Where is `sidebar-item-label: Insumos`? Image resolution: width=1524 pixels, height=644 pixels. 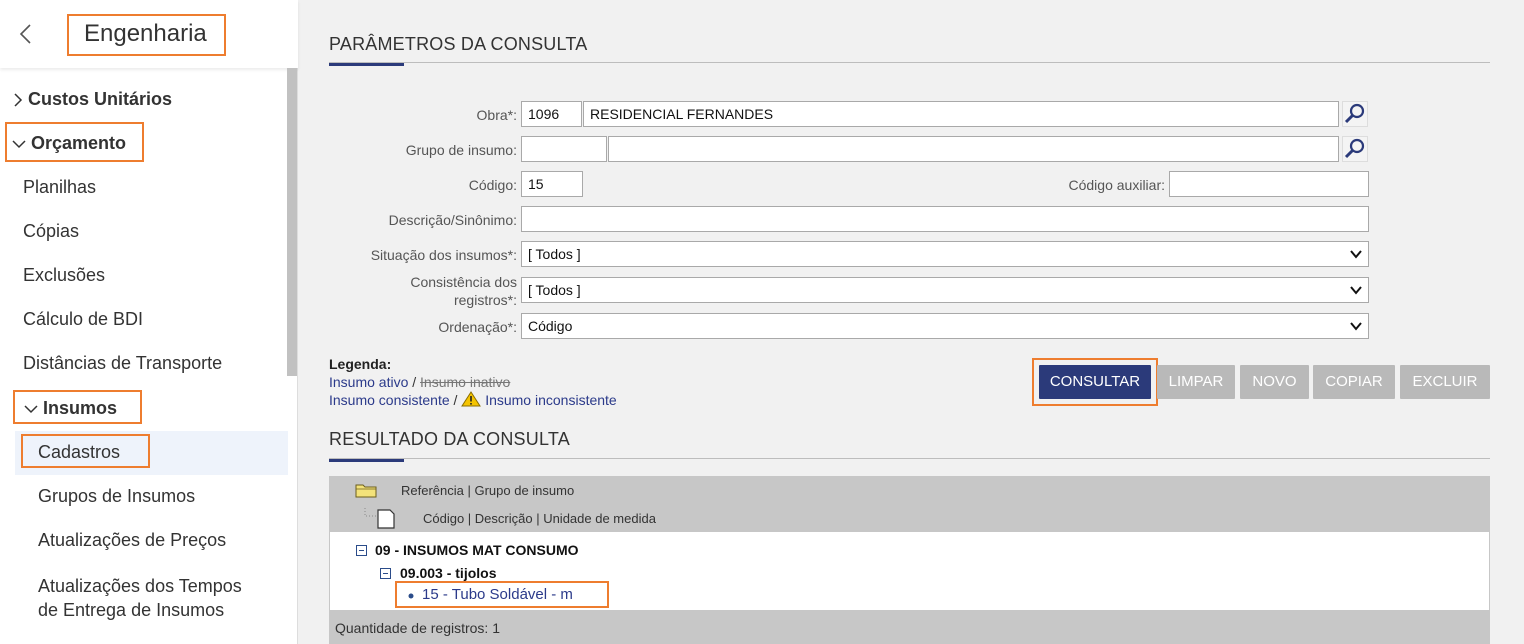
sidebar-item-label: Insumos is located at coordinates (80, 408).